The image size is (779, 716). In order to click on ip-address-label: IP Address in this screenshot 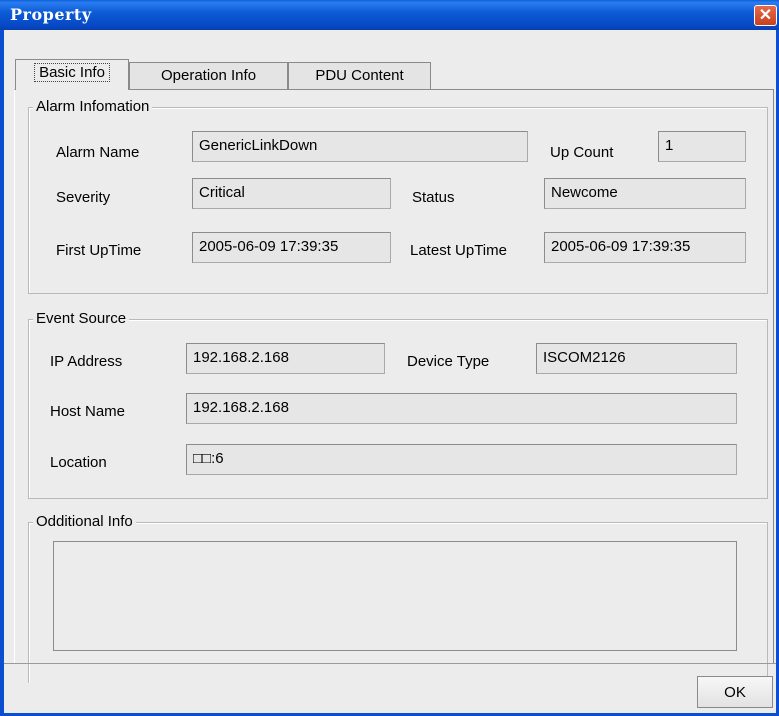, I will do `click(86, 361)`.